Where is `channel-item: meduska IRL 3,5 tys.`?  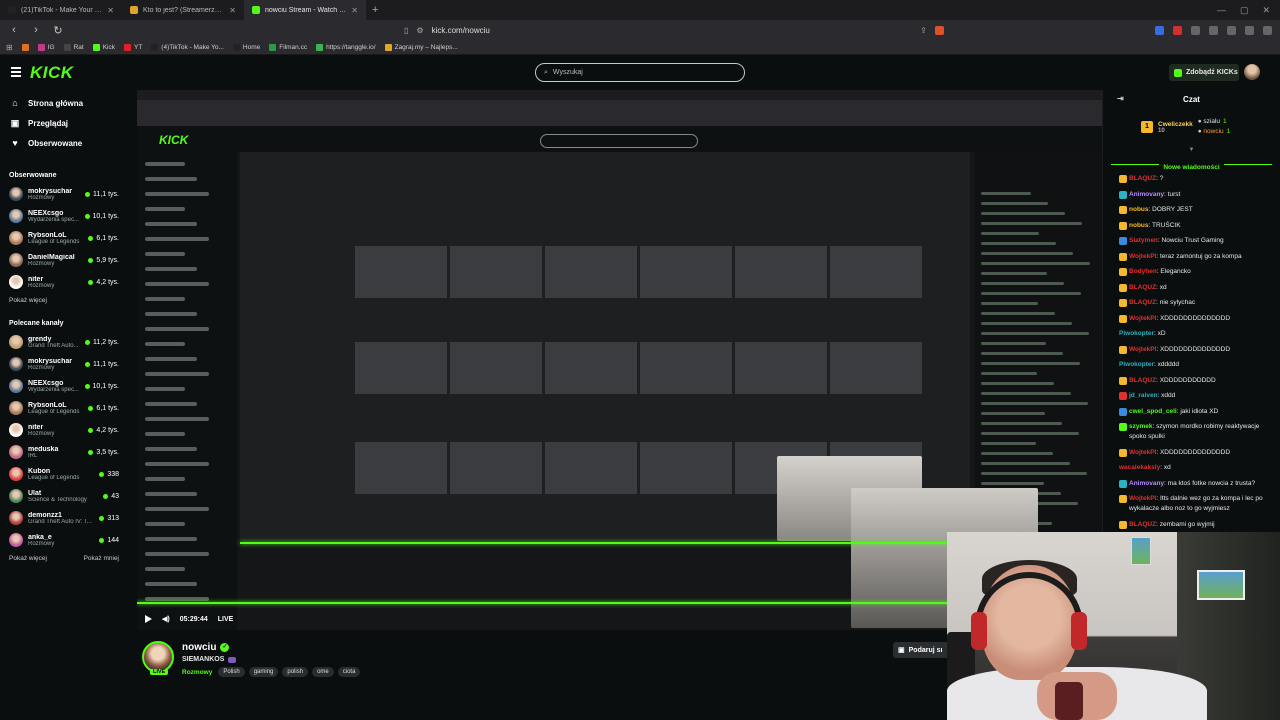 channel-item: meduska IRL 3,5 tys. is located at coordinates (68, 452).